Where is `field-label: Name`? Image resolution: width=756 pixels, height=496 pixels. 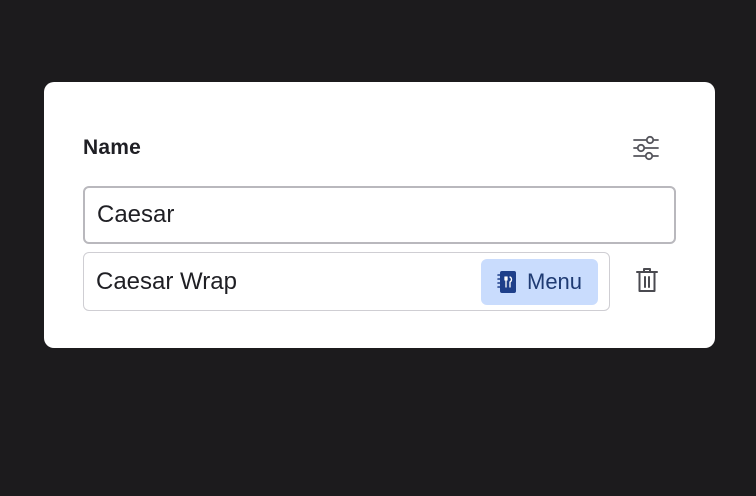
field-label: Name is located at coordinates (112, 147).